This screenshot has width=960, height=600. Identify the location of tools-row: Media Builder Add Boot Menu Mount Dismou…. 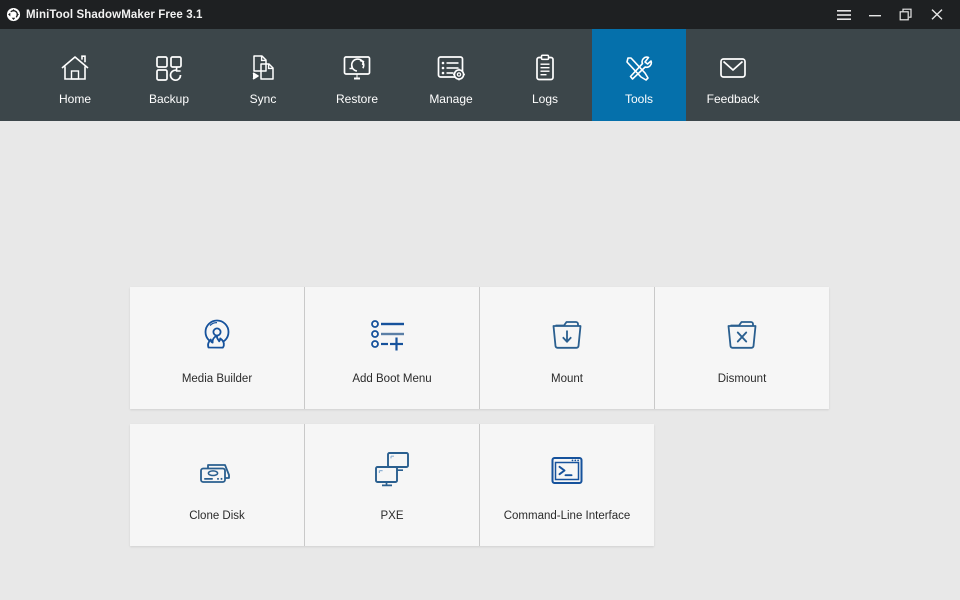
(479, 348).